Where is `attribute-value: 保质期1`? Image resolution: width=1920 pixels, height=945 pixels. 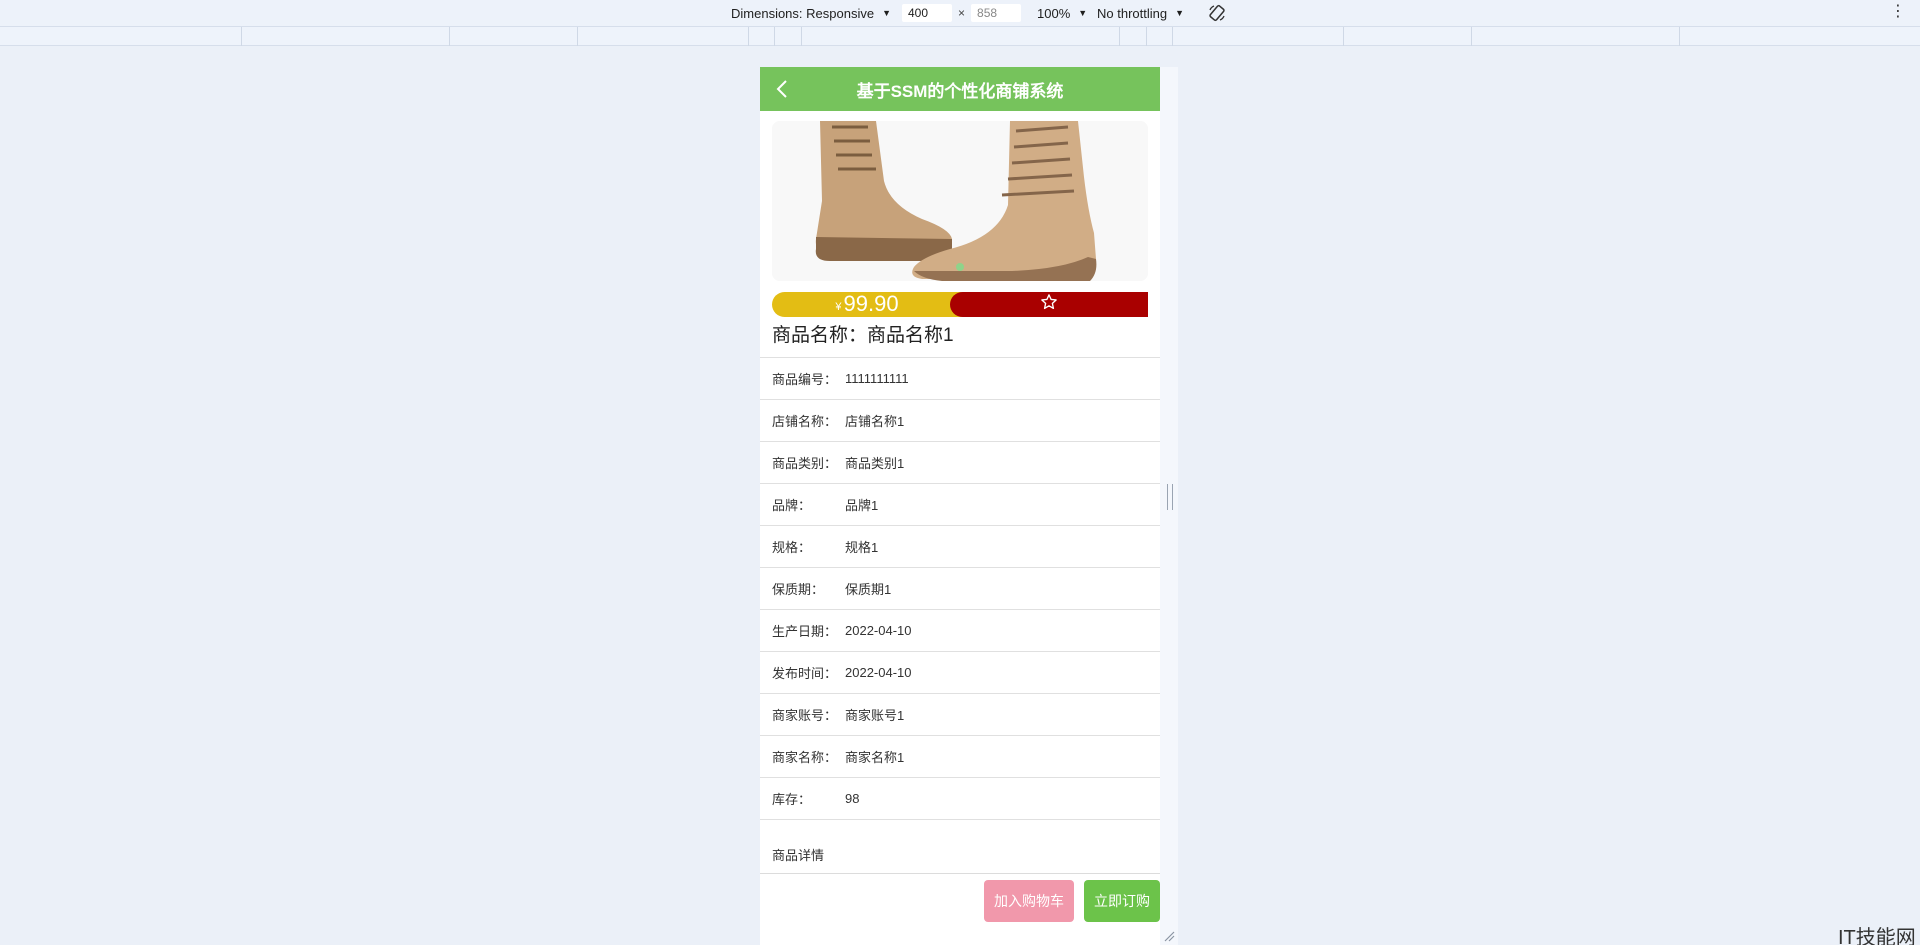 attribute-value: 保质期1 is located at coordinates (868, 589).